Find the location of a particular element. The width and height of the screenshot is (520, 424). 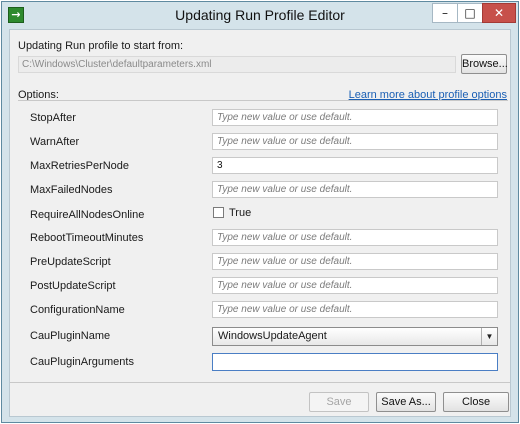

title-bar: → Updating Run Profile Editor – □ ✕ is located at coordinates (260, 15).